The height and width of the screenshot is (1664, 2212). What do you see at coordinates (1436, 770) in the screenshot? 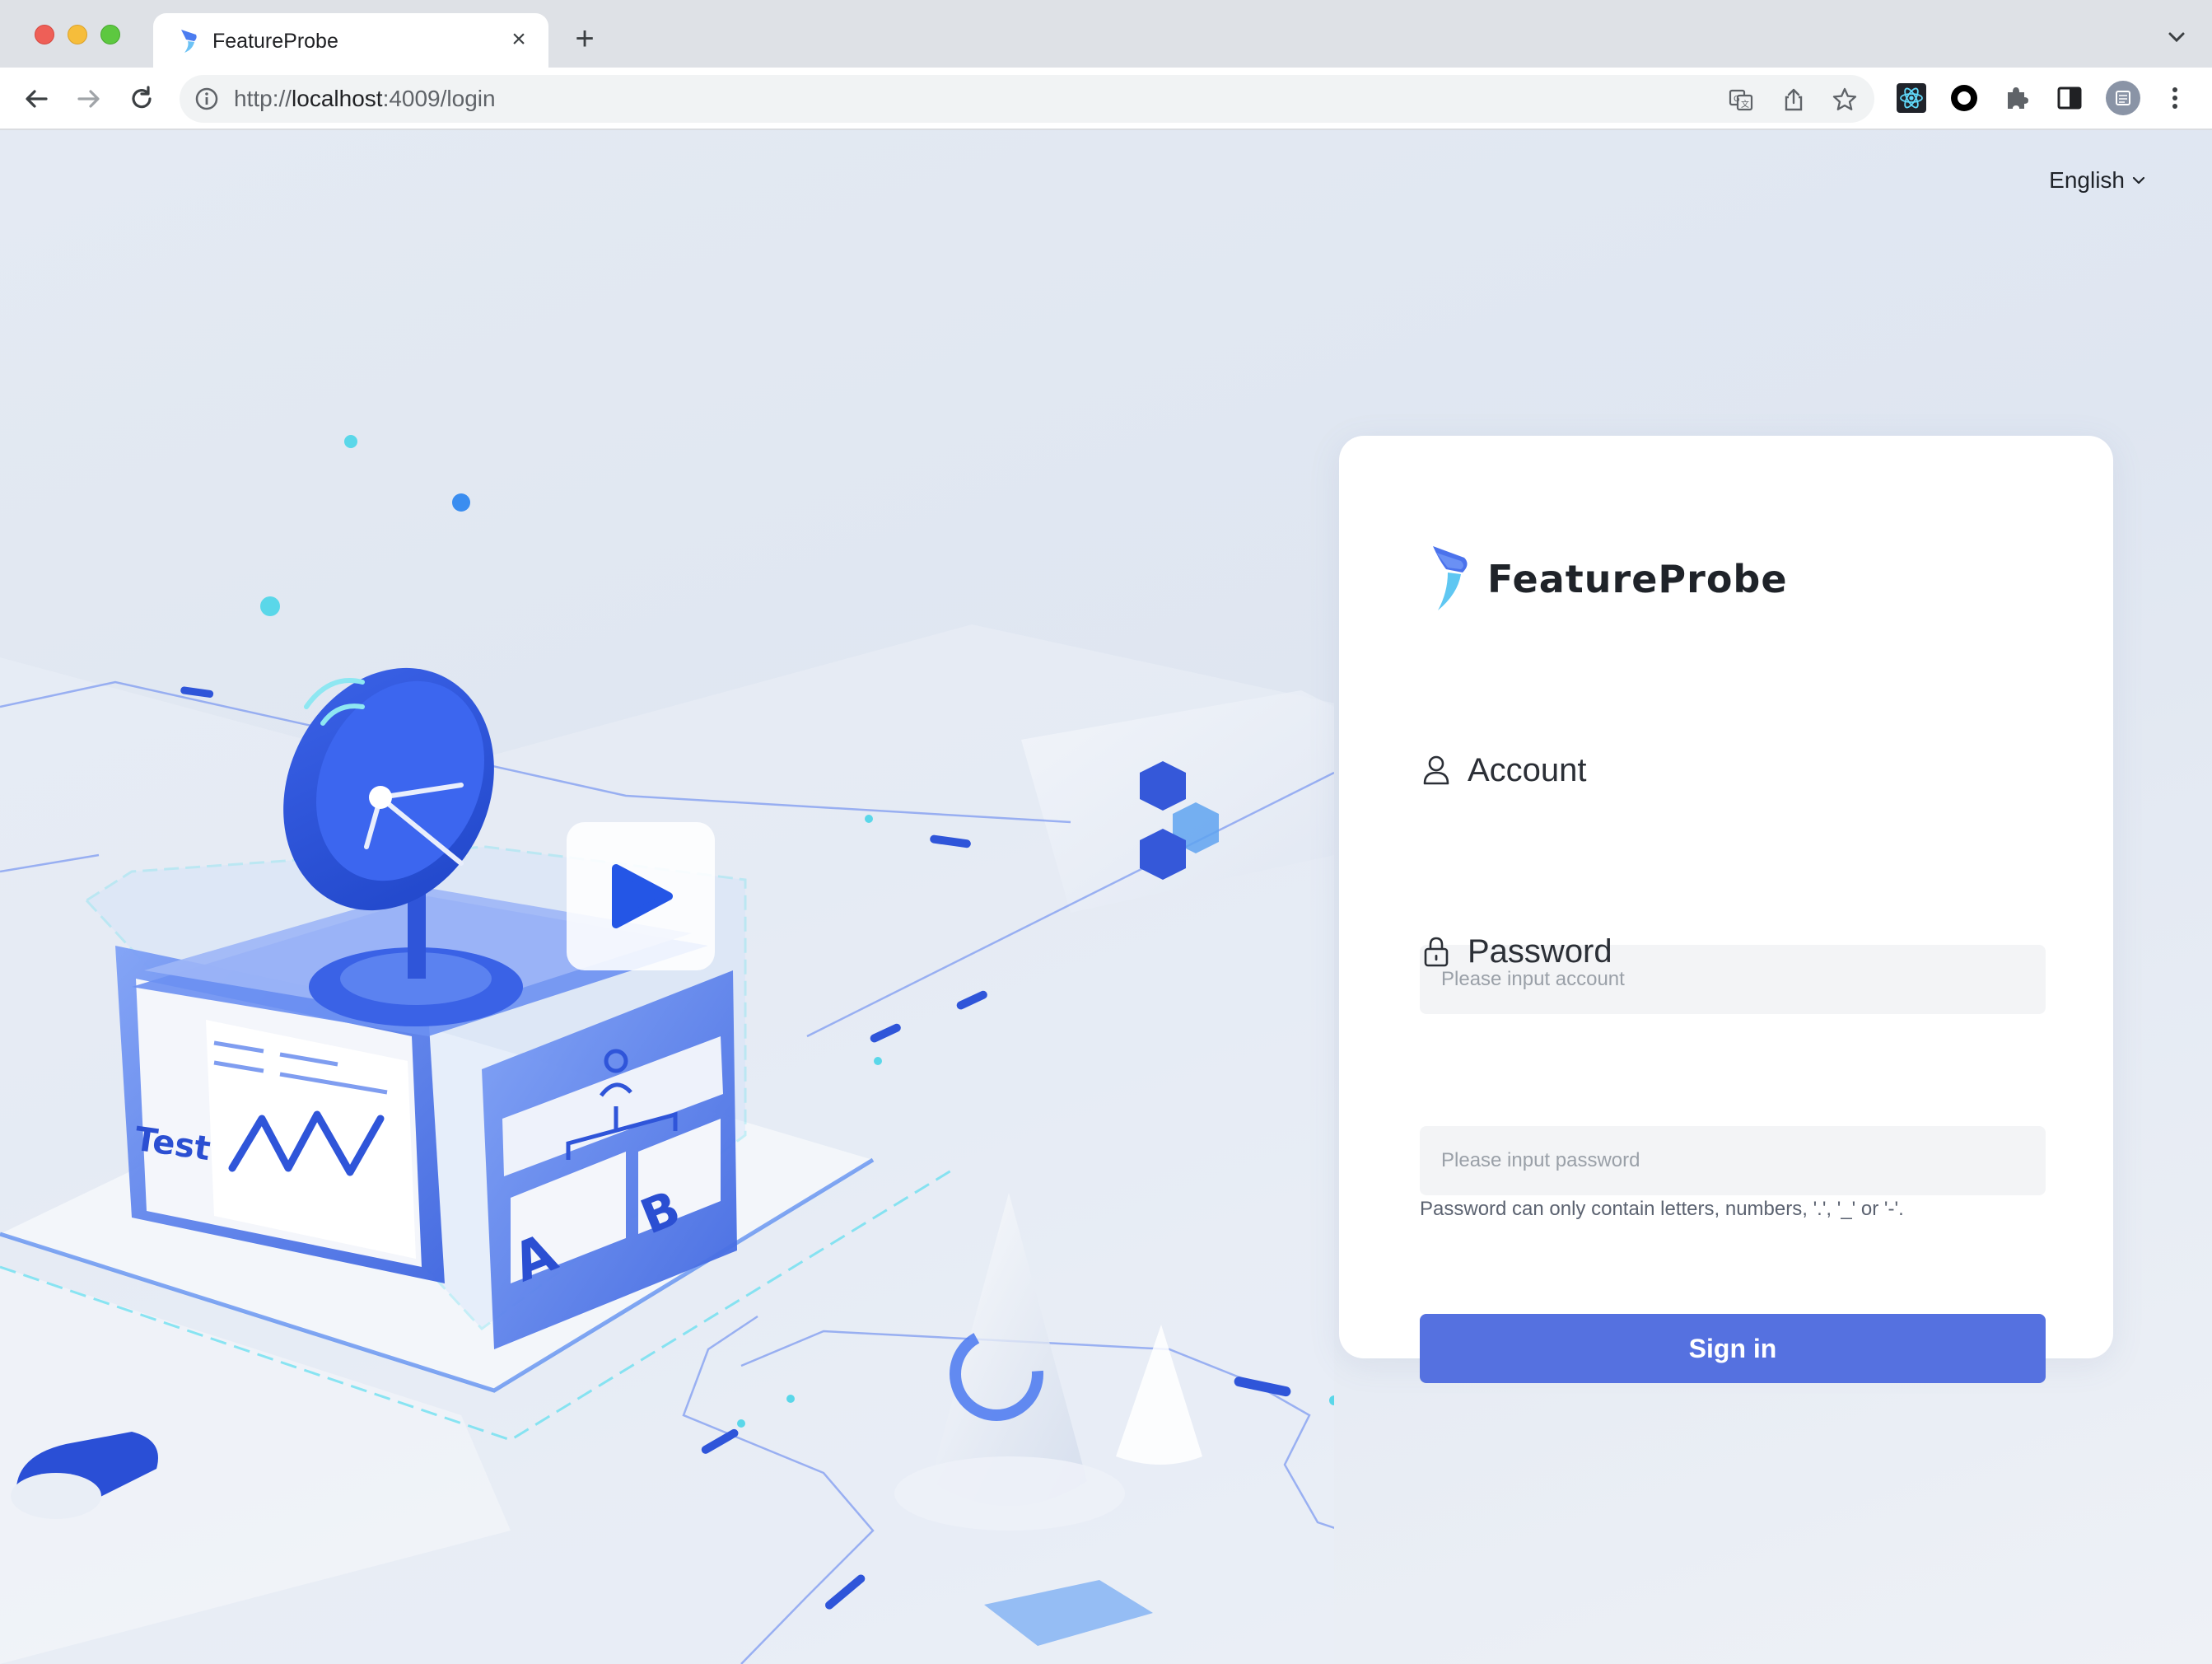
I see `user-icon` at bounding box center [1436, 770].